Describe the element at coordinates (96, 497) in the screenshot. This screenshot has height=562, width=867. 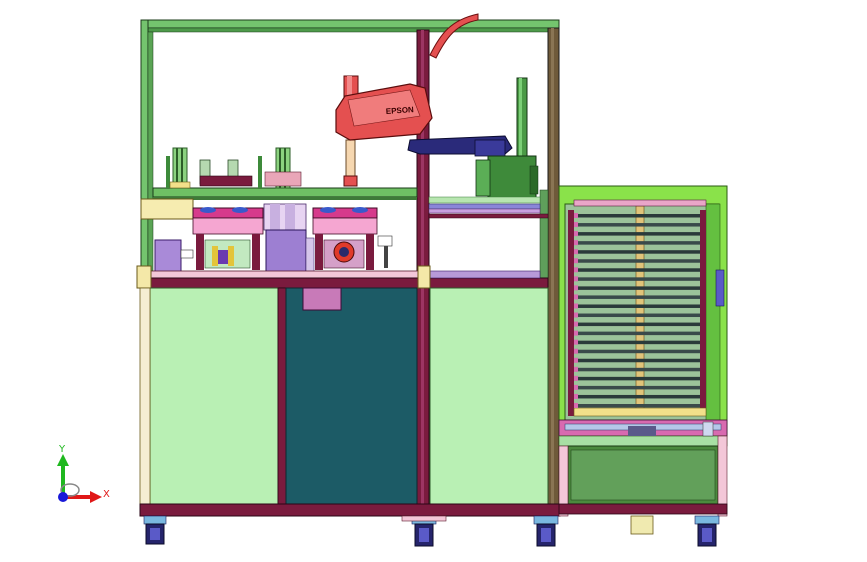
I see `x-axis-arrowhead` at that location.